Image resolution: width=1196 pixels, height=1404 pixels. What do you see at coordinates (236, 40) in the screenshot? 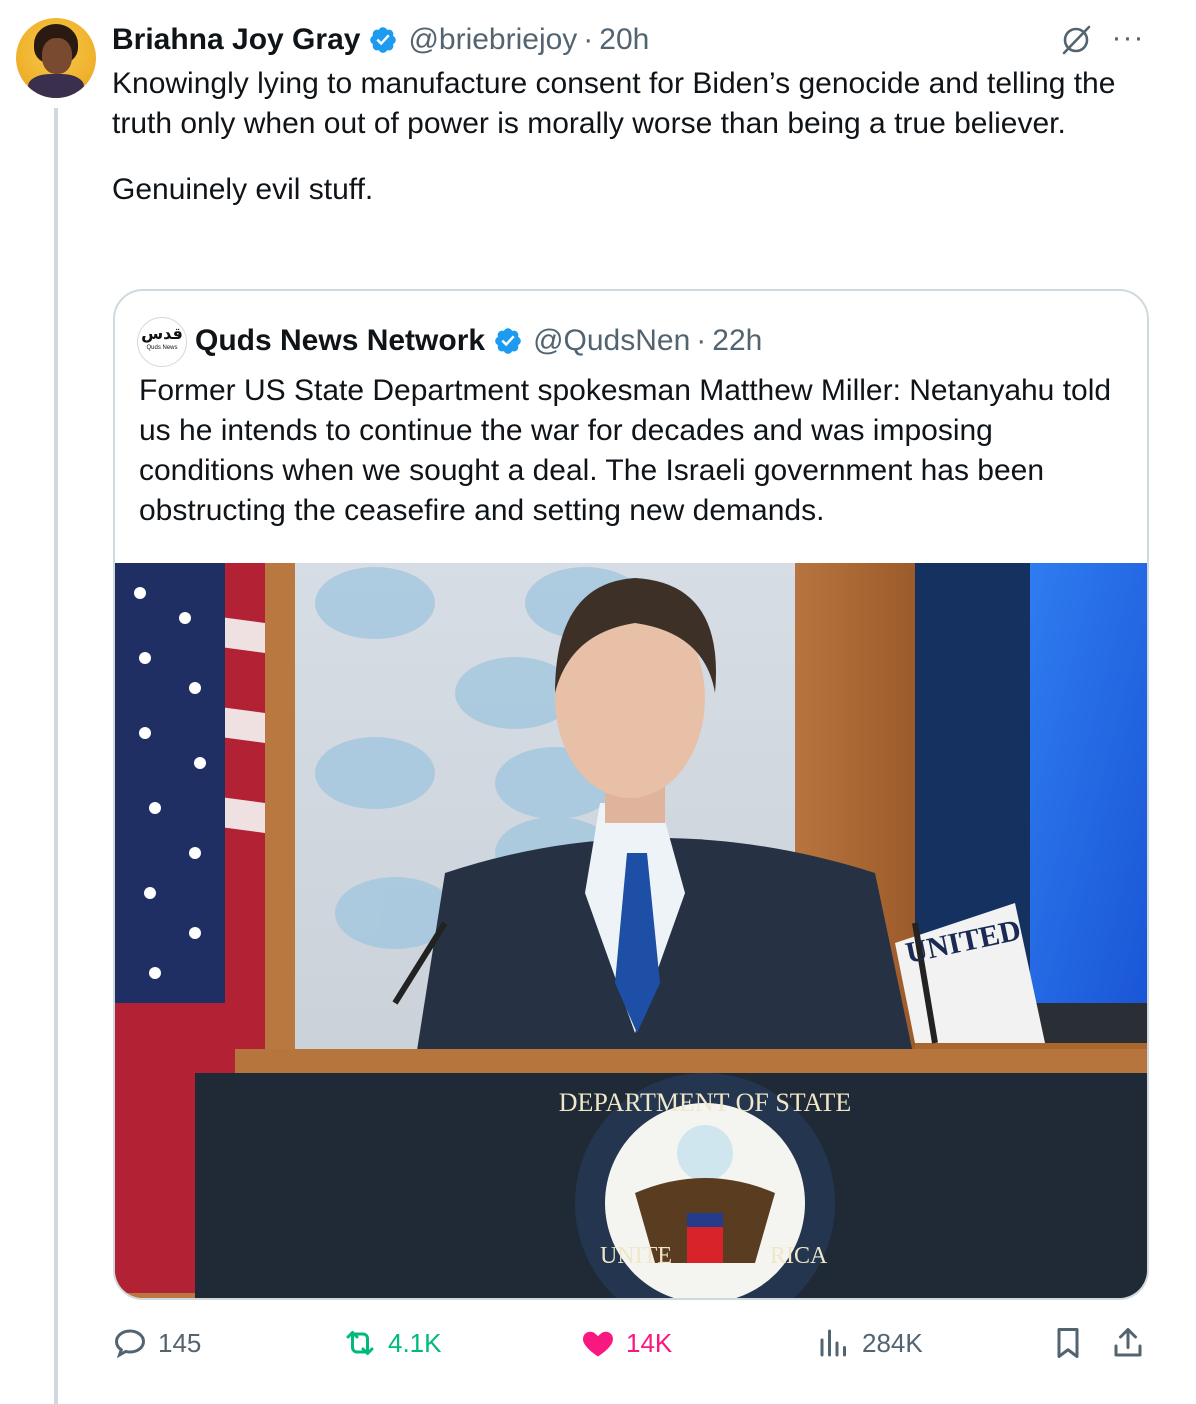
I see `author-name: Briahna Joy Gray` at bounding box center [236, 40].